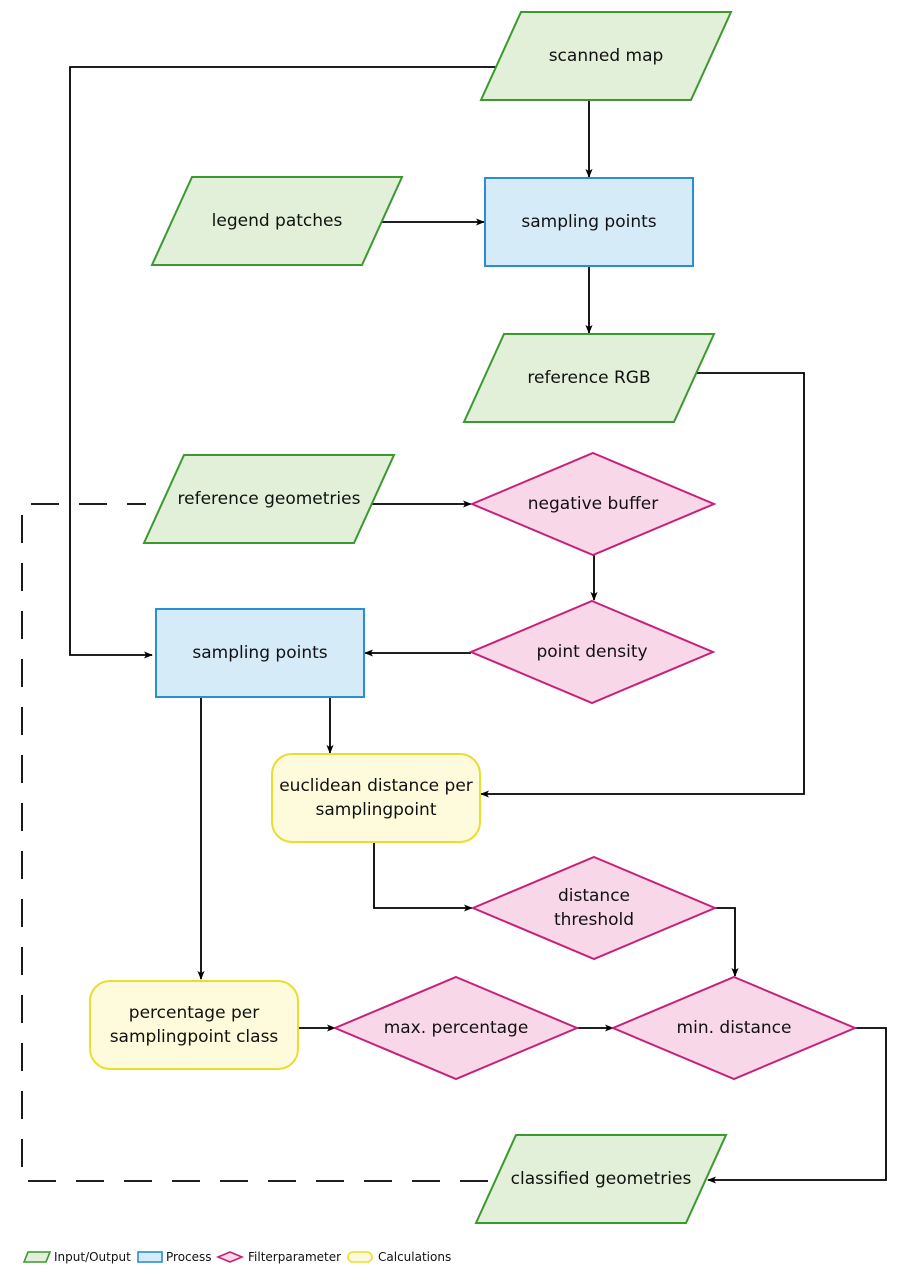  I want to click on node-sampling-points-1: sampling points, so click(589, 222).